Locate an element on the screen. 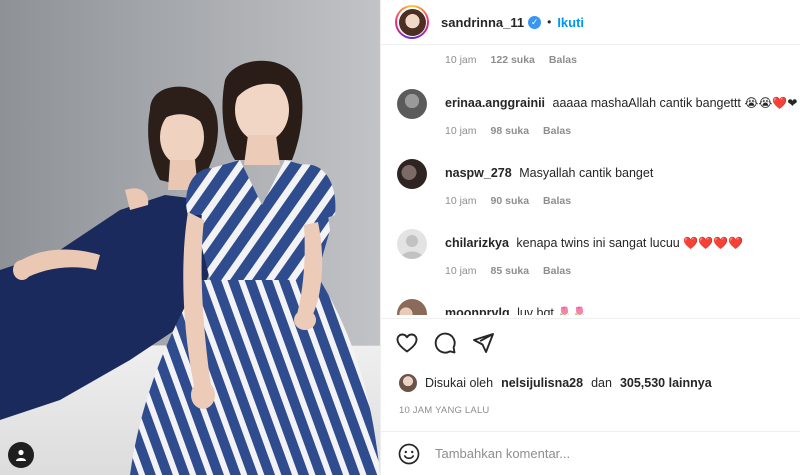 The image size is (800, 475). comment-likes: 85 suka is located at coordinates (510, 271).